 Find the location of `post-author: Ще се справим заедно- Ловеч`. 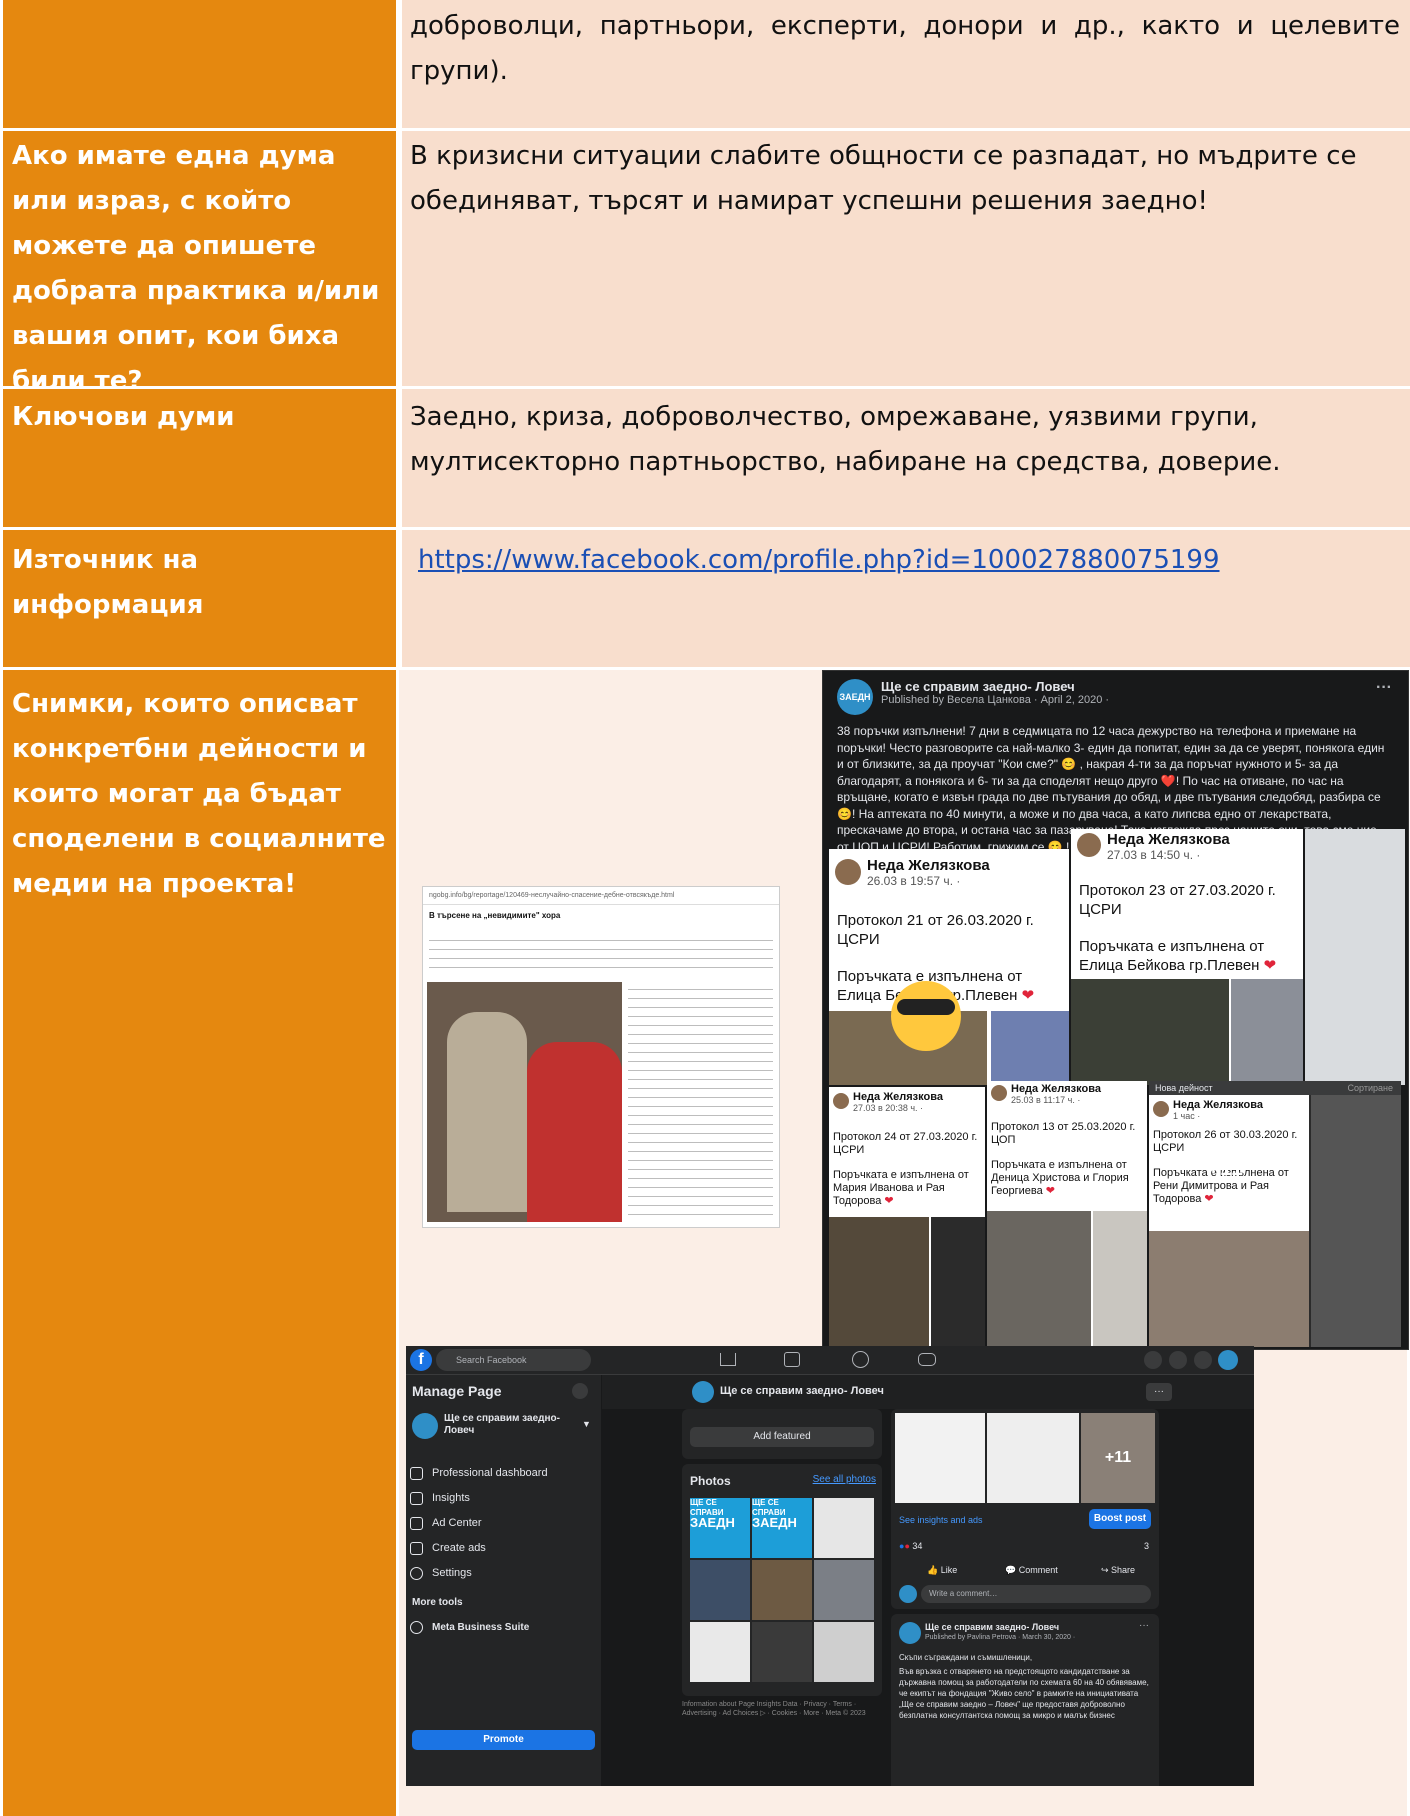

post-author: Ще се справим заедно- Ловеч is located at coordinates (992, 1627).